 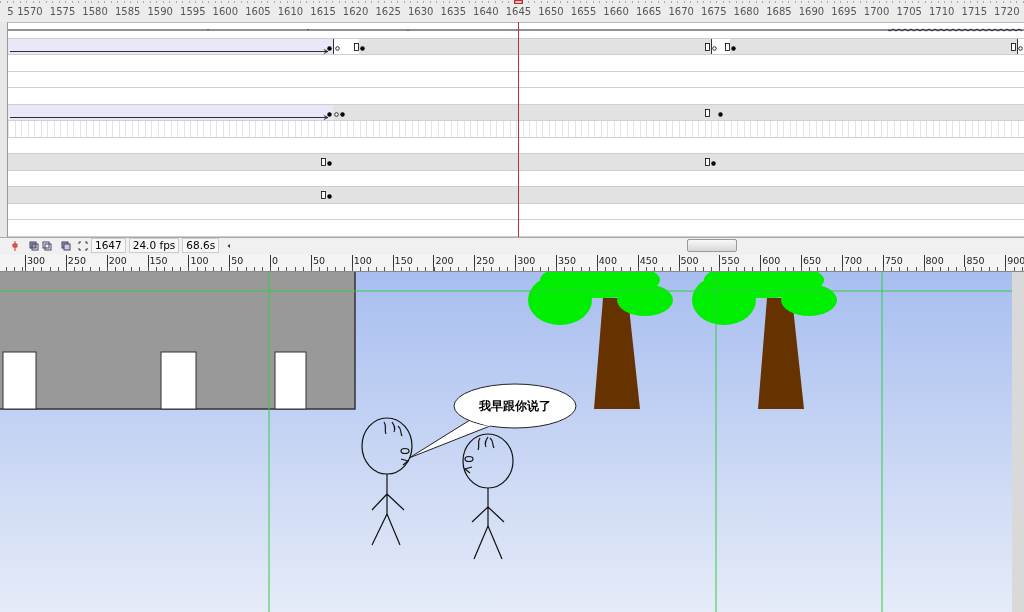 What do you see at coordinates (47, 245) in the screenshot?
I see `onion-outline-icon` at bounding box center [47, 245].